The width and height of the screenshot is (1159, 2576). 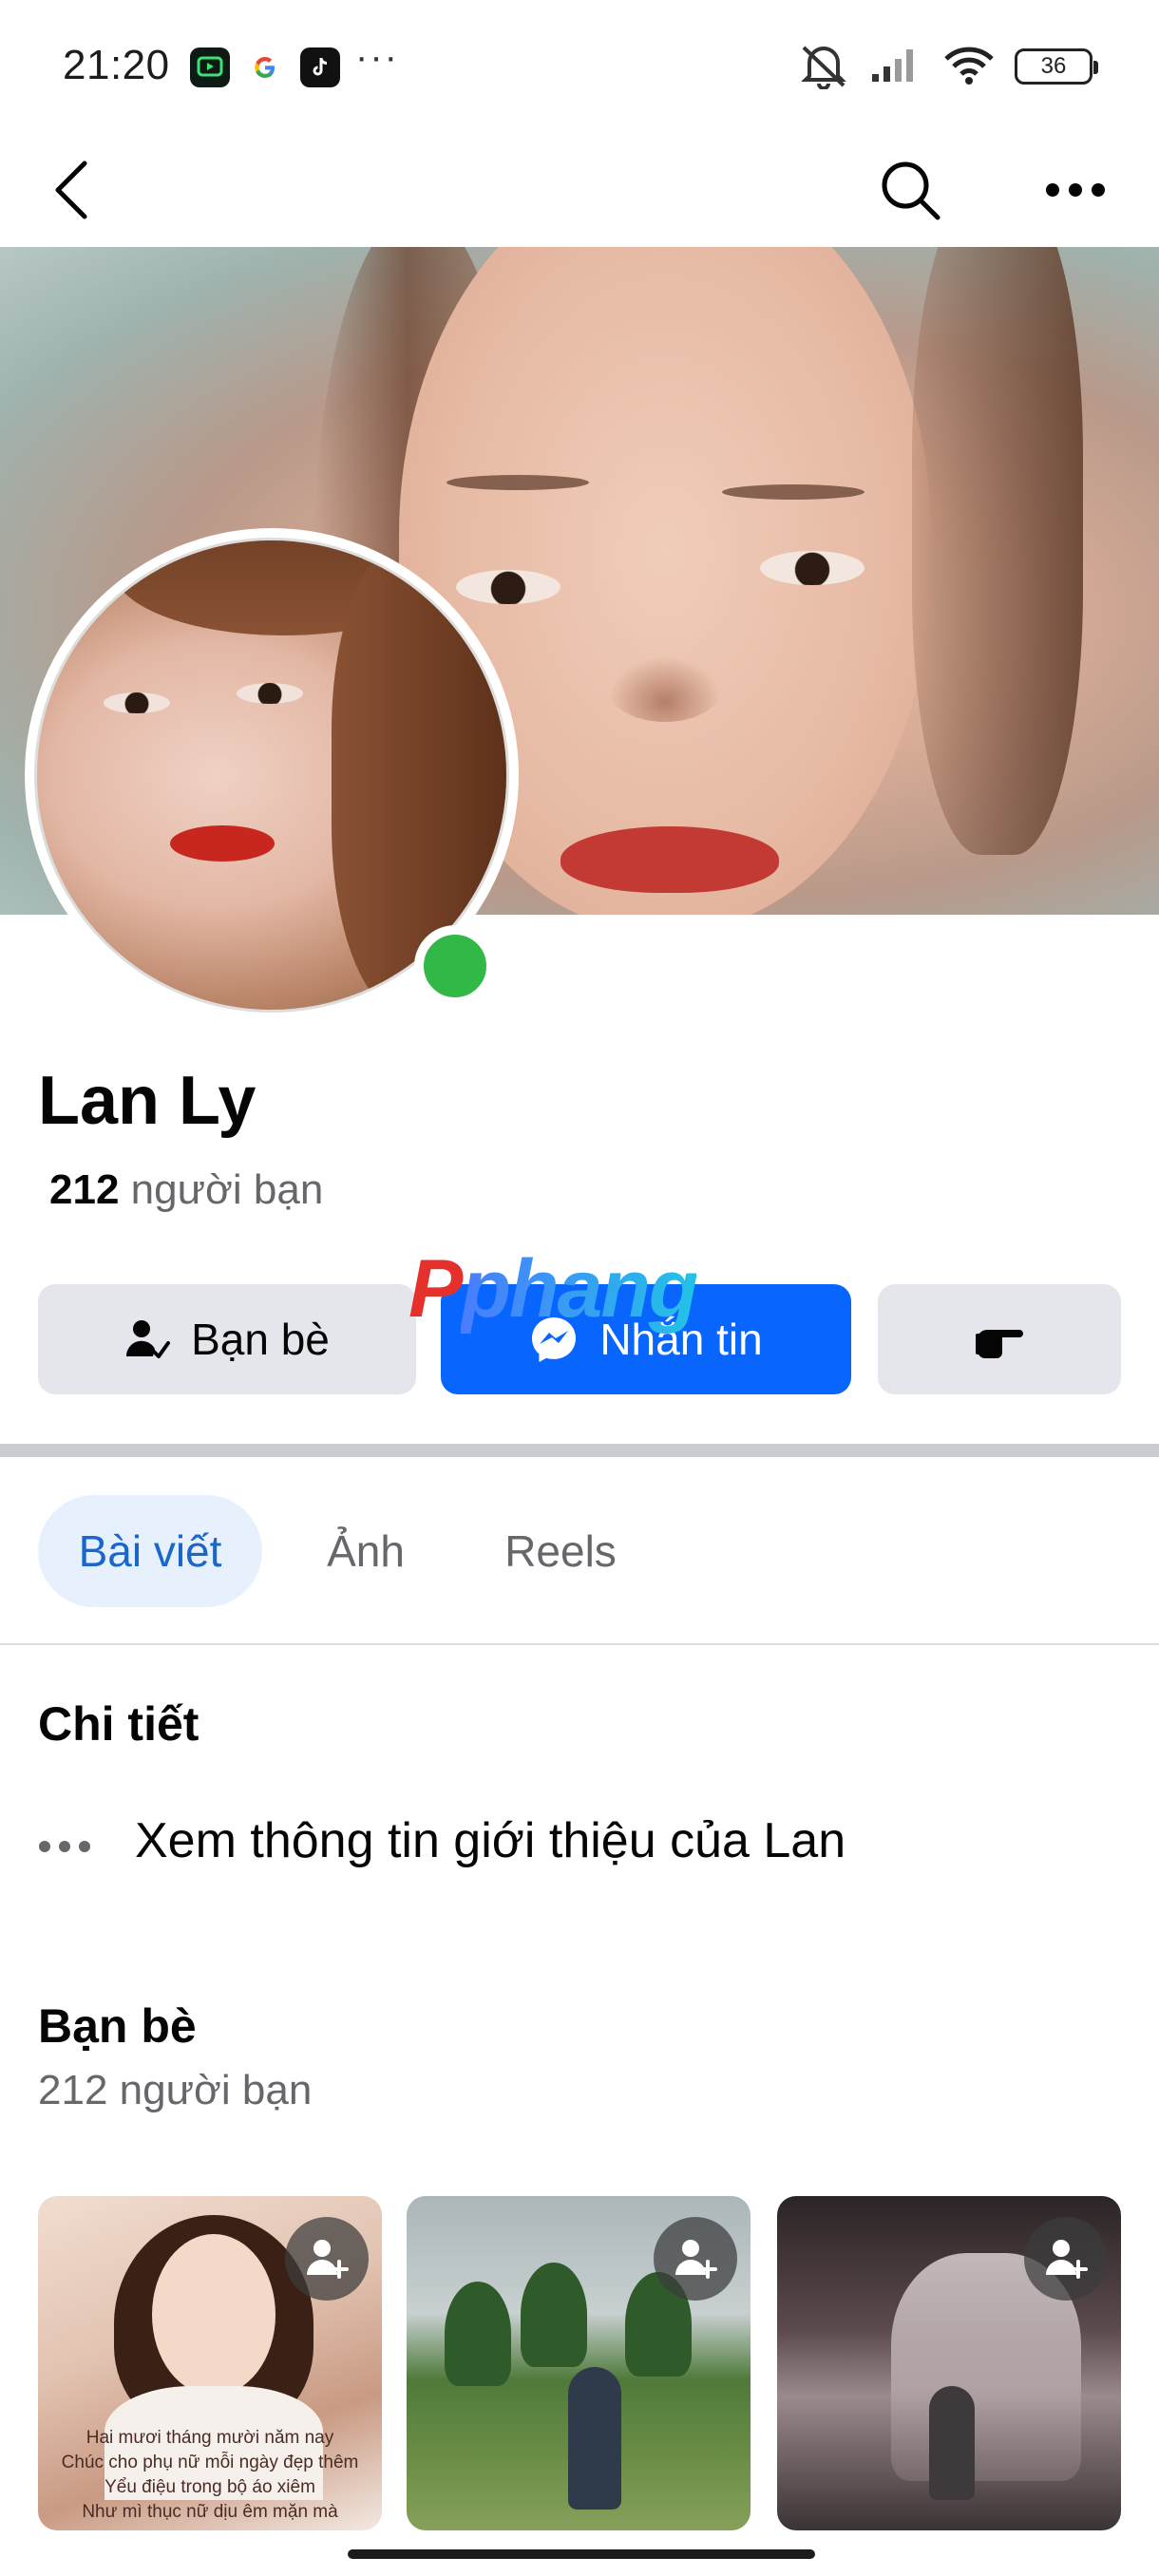 What do you see at coordinates (560, 1551) in the screenshot?
I see `tab-reels: Reels` at bounding box center [560, 1551].